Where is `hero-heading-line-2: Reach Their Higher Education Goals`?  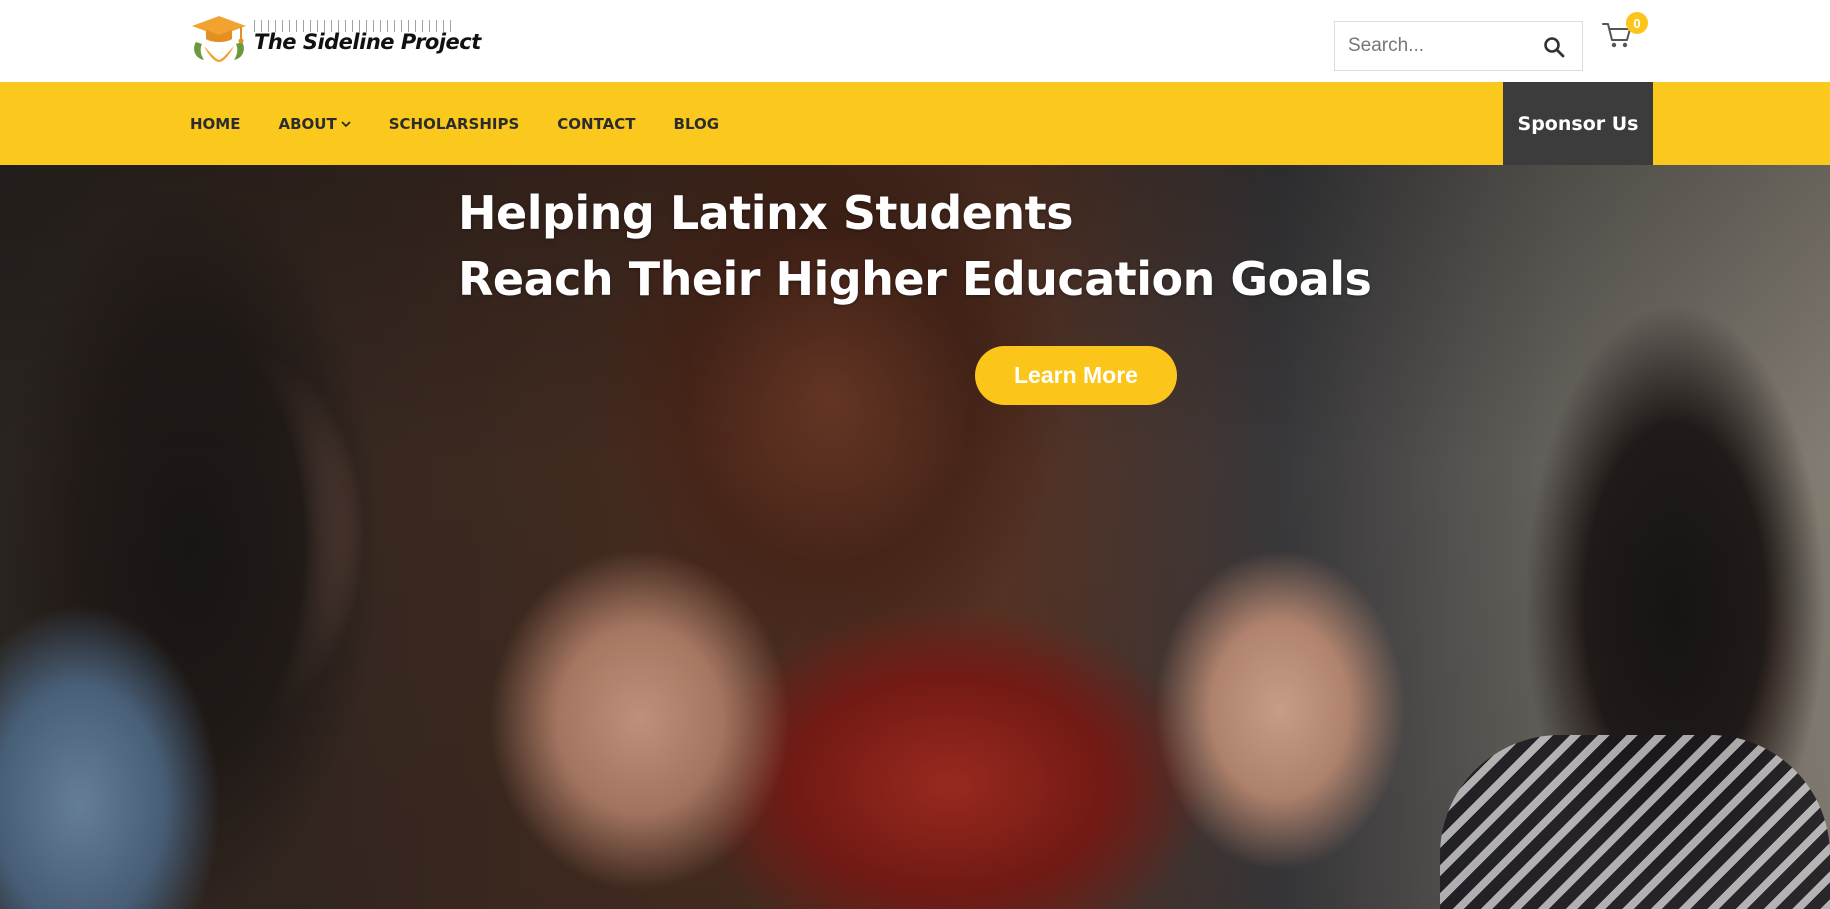 hero-heading-line-2: Reach Their Higher Education Goals is located at coordinates (915, 279).